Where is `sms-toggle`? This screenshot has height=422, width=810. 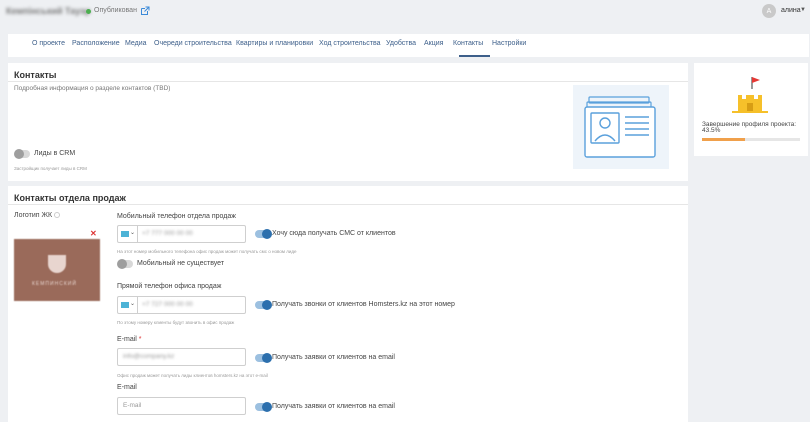 sms-toggle is located at coordinates (263, 234).